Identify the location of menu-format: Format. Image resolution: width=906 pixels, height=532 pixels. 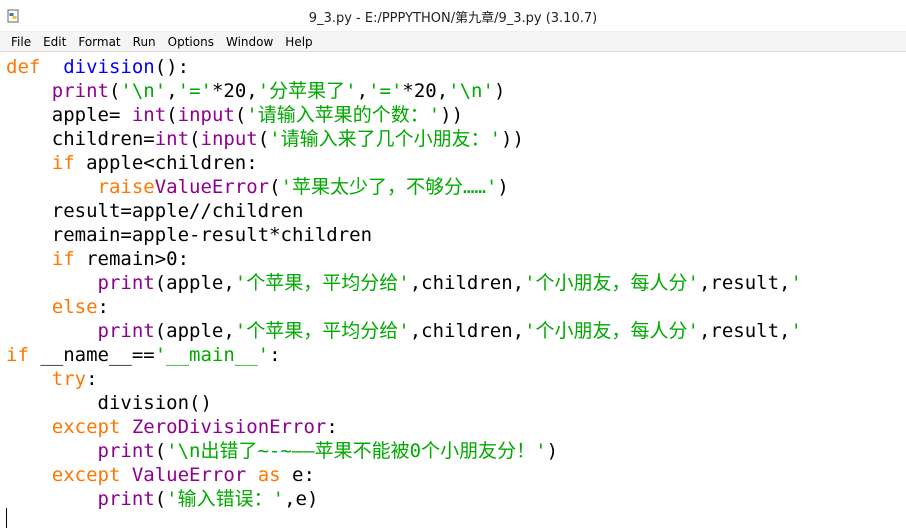
(99, 42).